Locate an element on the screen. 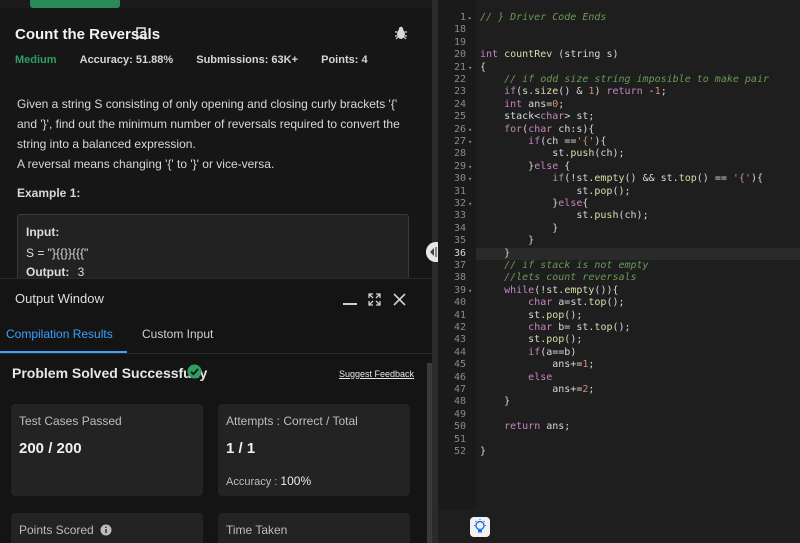  code-line: 29 ▾ }else { is located at coordinates (619, 167).